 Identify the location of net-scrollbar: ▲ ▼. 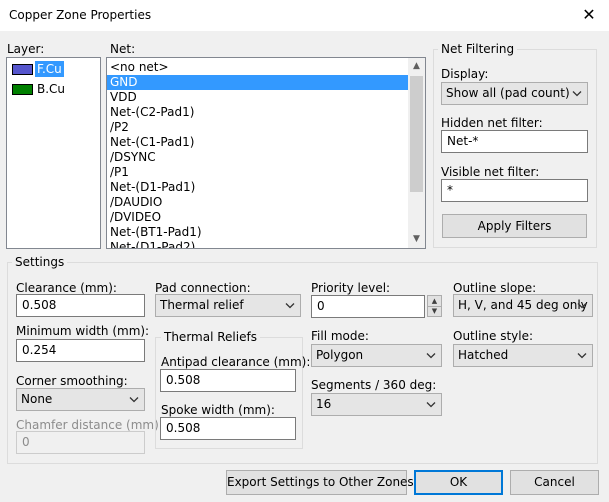
(416, 153).